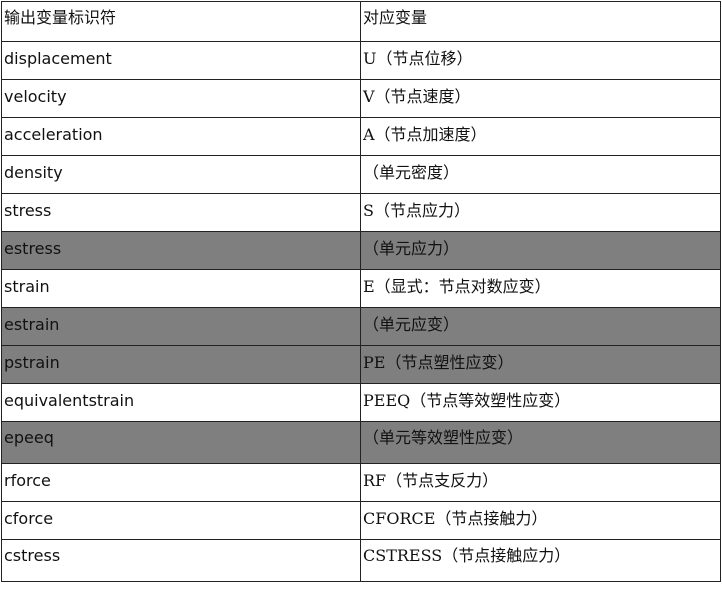 The image size is (722, 601). Describe the element at coordinates (181, 98) in the screenshot. I see `row-identifier: velocity` at that location.